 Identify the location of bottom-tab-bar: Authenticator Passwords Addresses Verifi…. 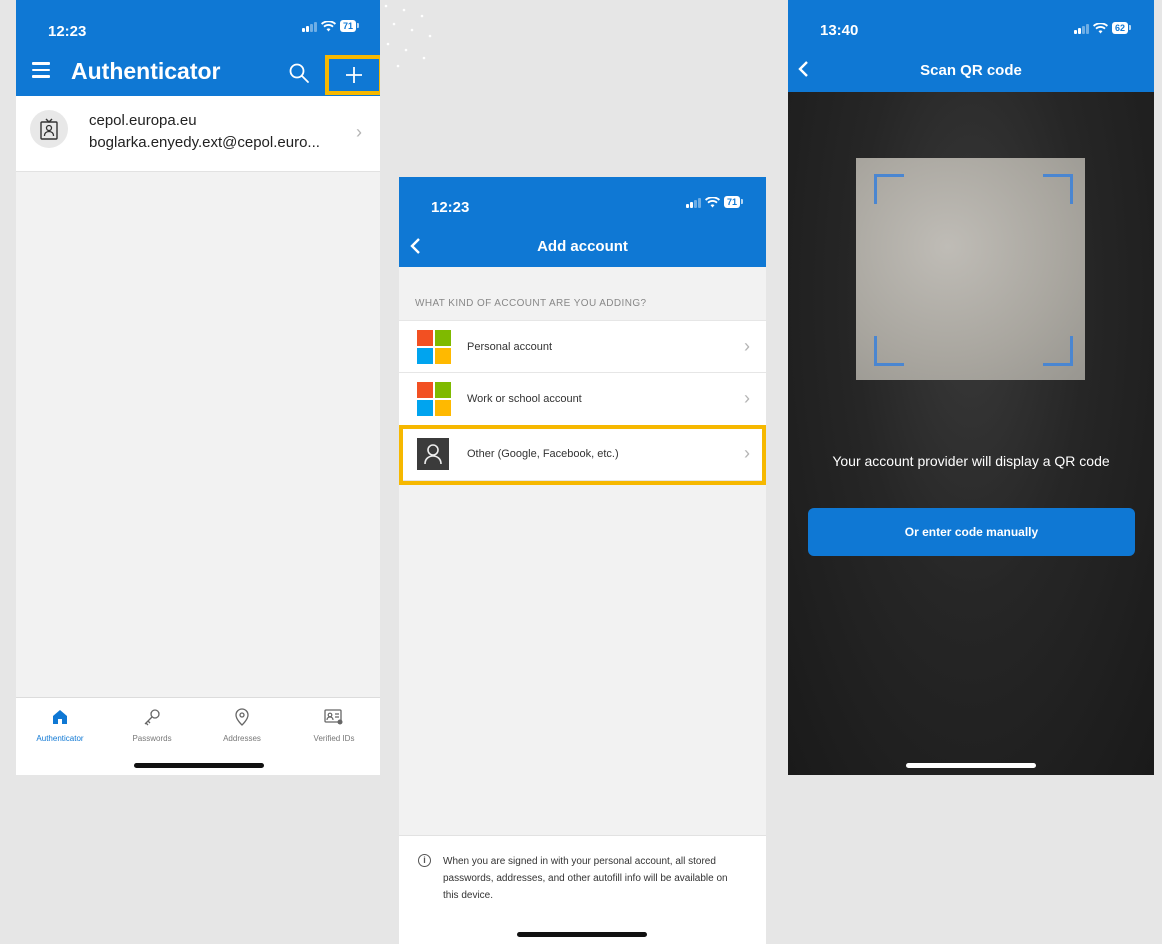
(198, 736).